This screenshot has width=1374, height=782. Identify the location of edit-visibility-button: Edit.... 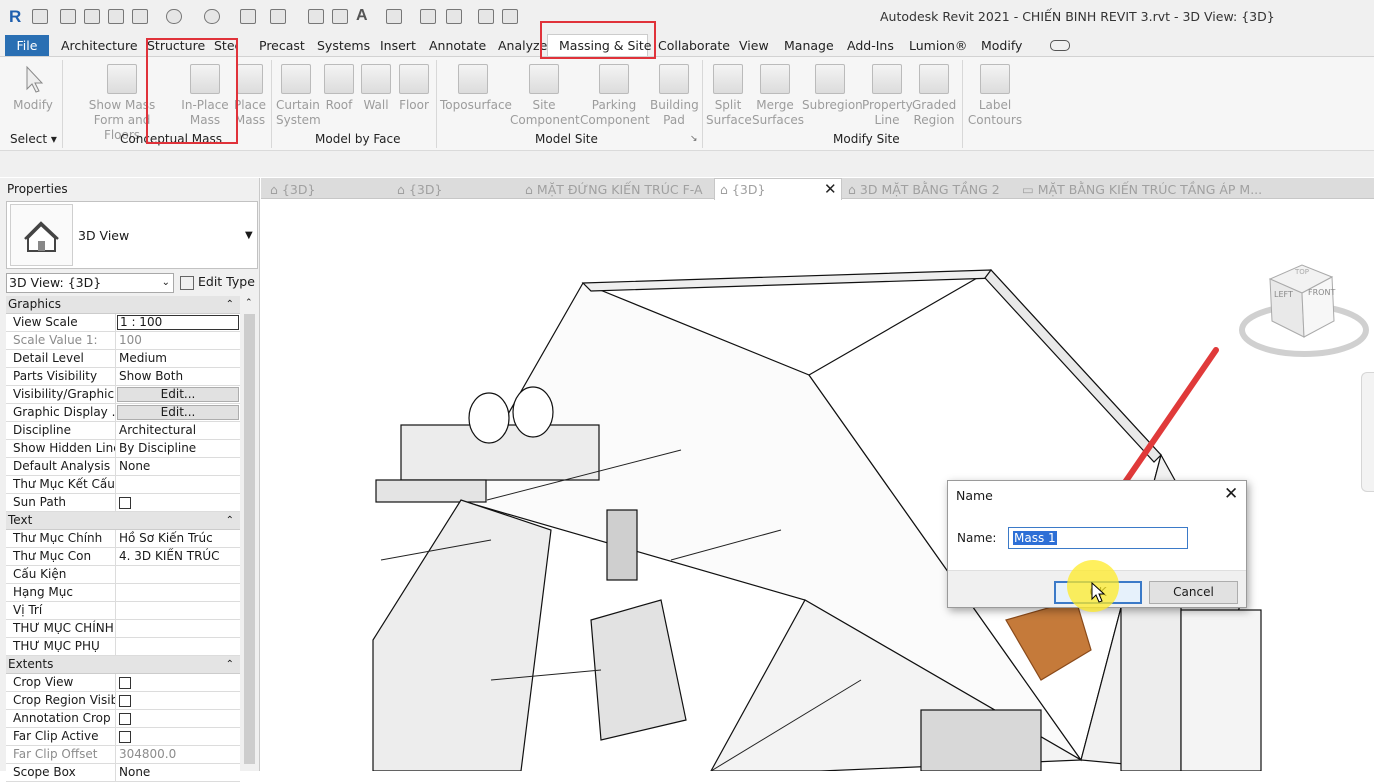
(178, 394).